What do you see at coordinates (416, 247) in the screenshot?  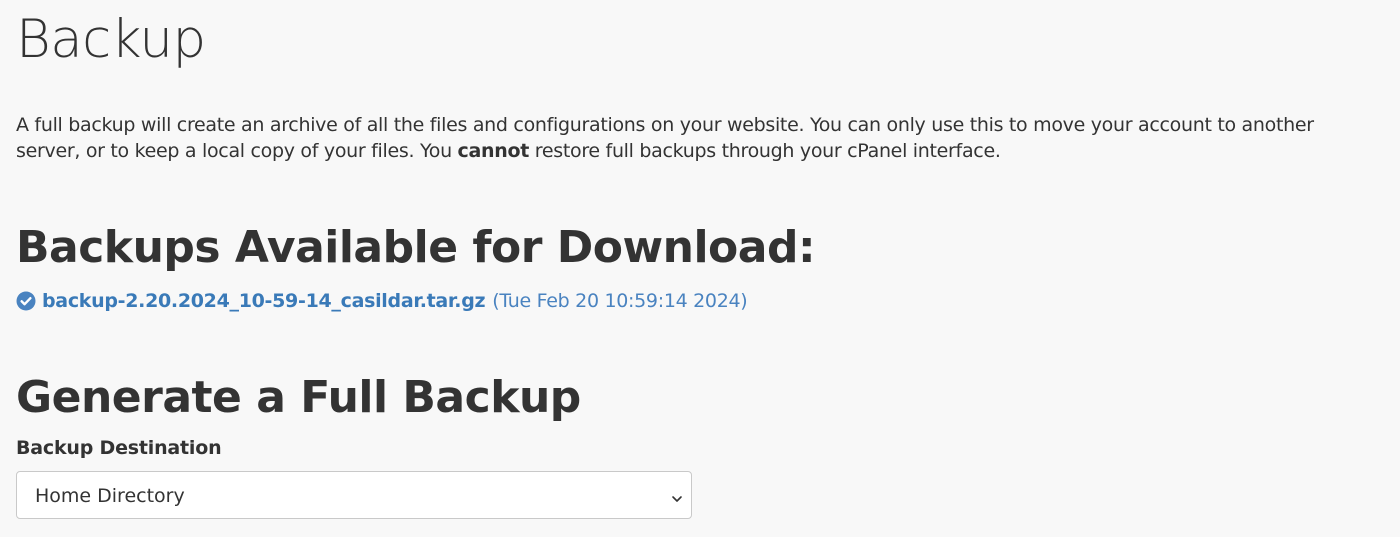 I see `downloads-heading: Backups Available for Download:` at bounding box center [416, 247].